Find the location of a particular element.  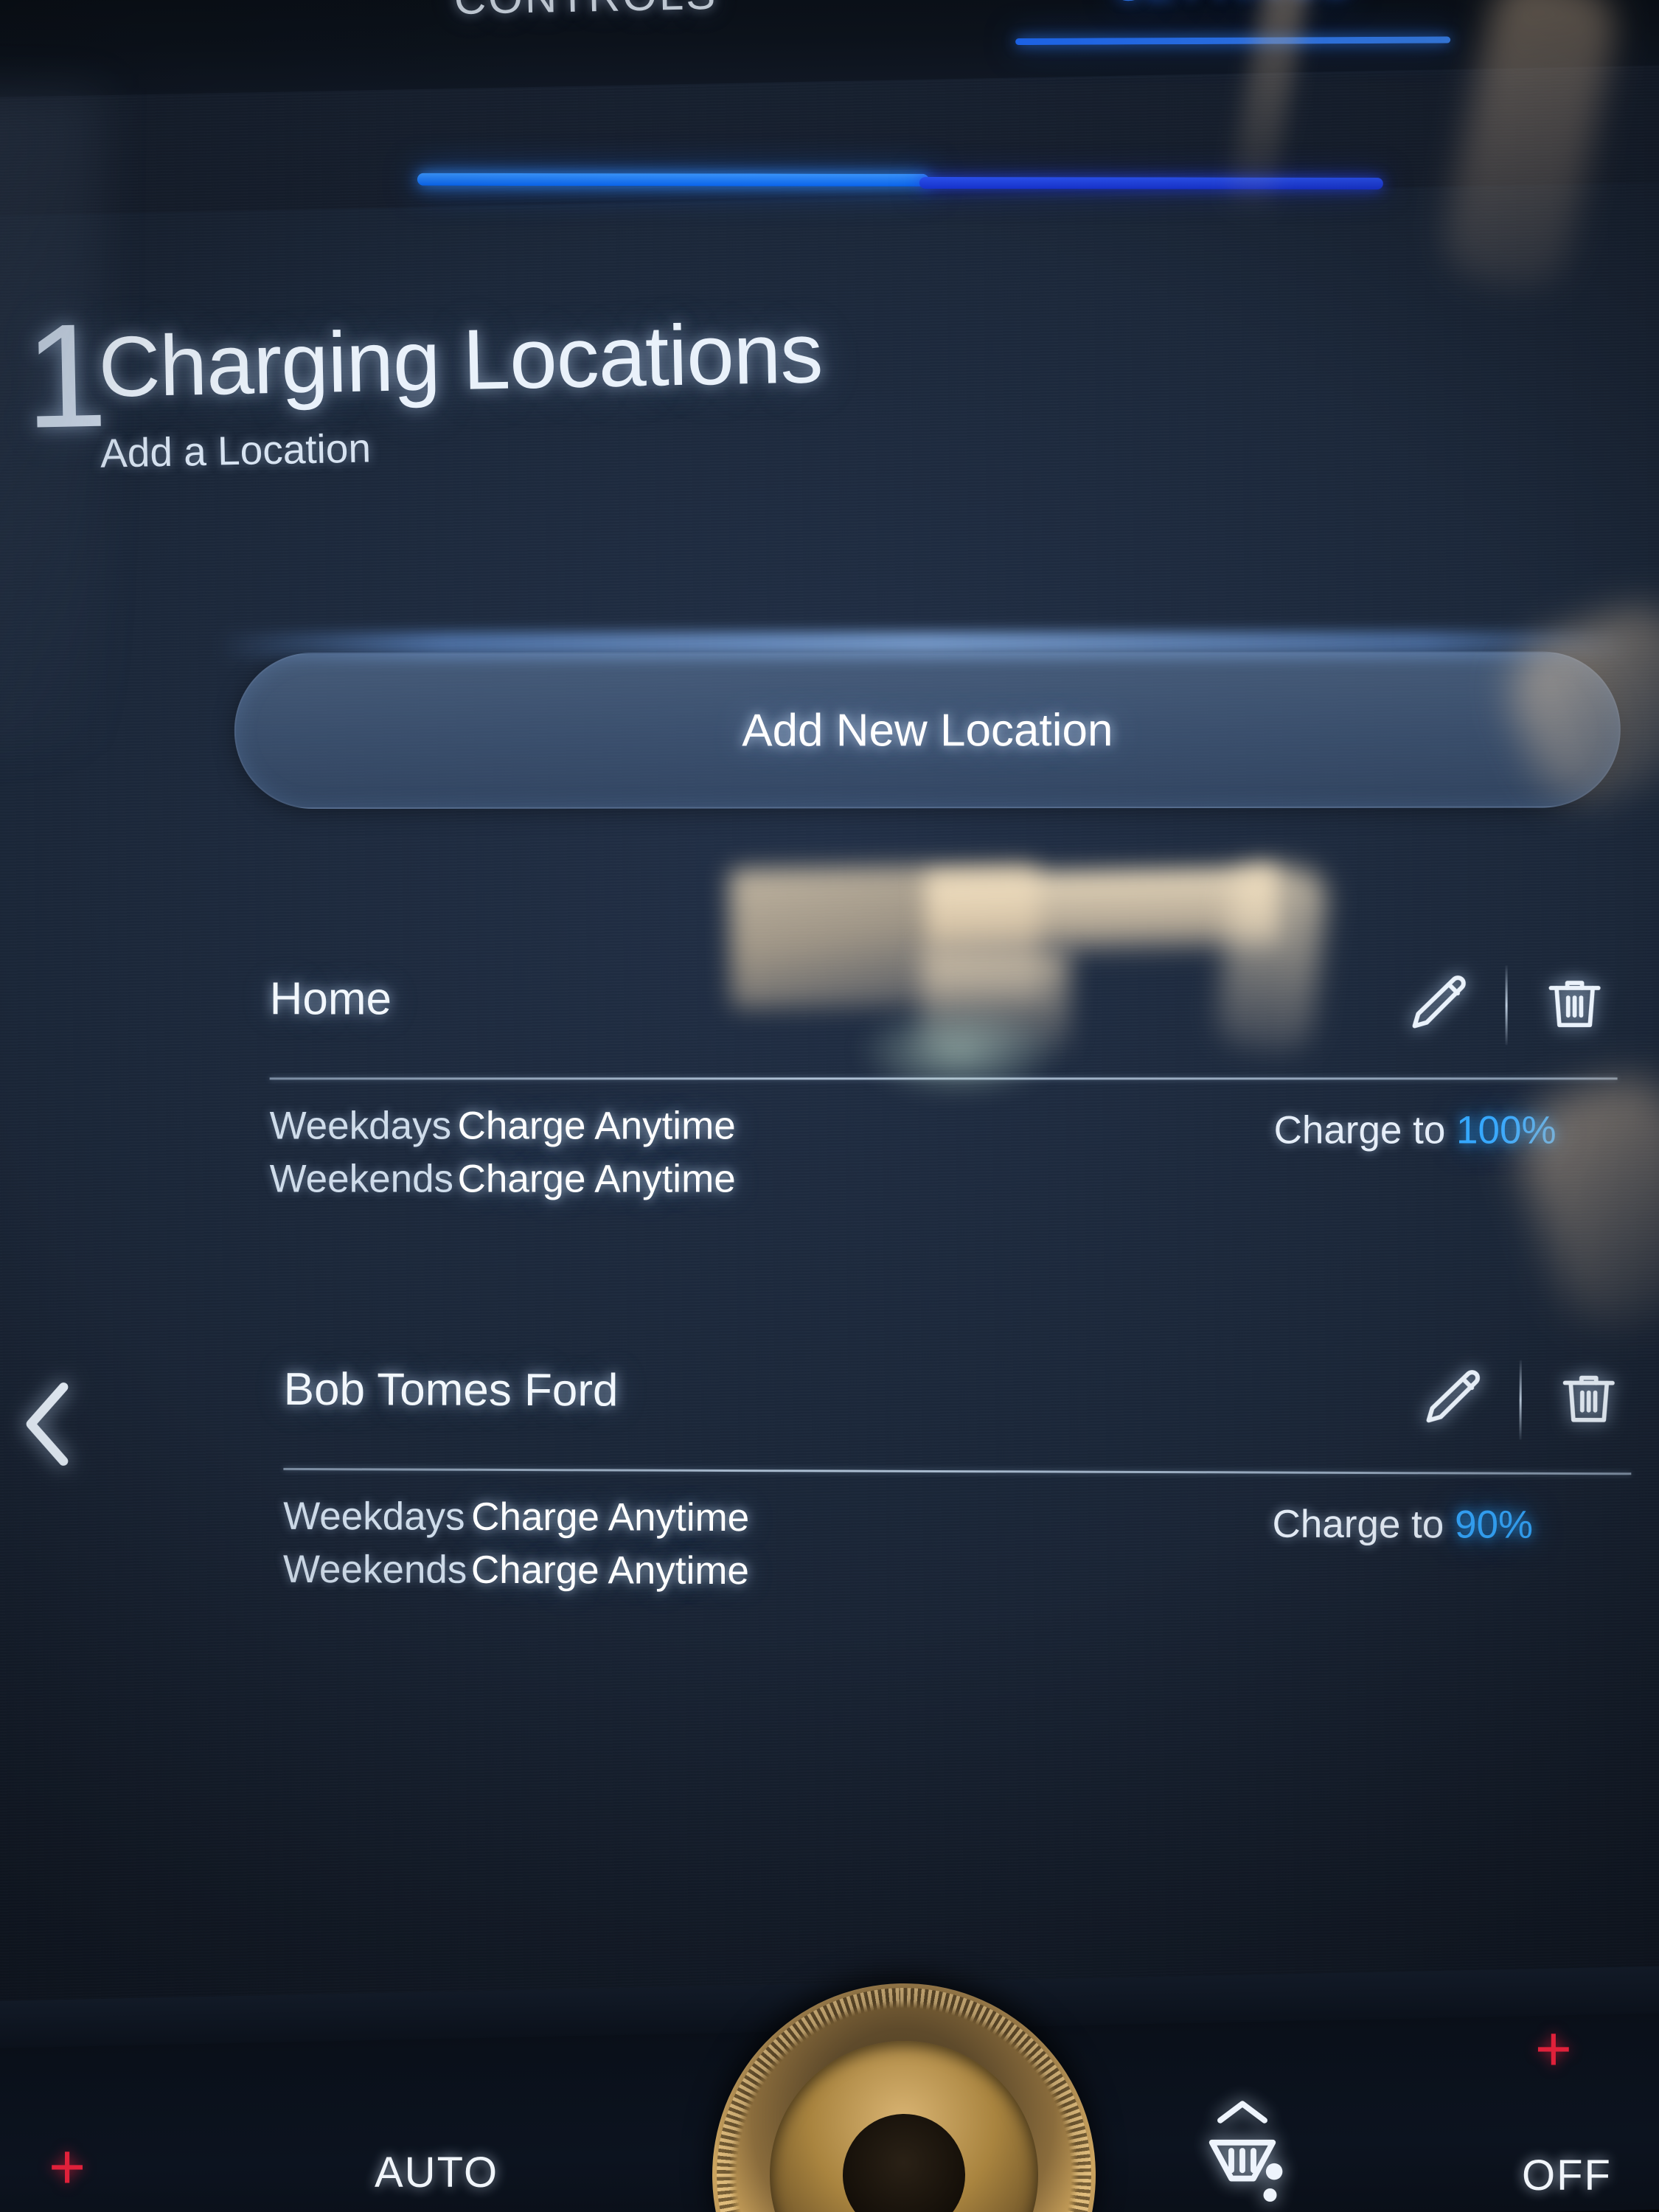

page-subtitle: Add a Location is located at coordinates (236, 450).